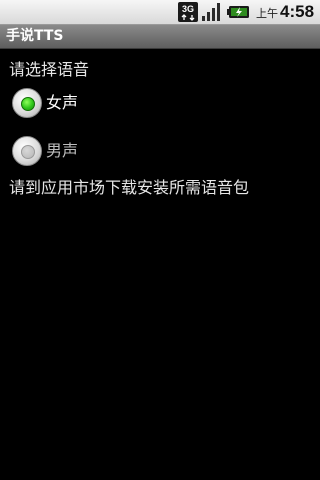 This screenshot has width=320, height=480. I want to click on network-3g-icon: 3G, so click(188, 12).